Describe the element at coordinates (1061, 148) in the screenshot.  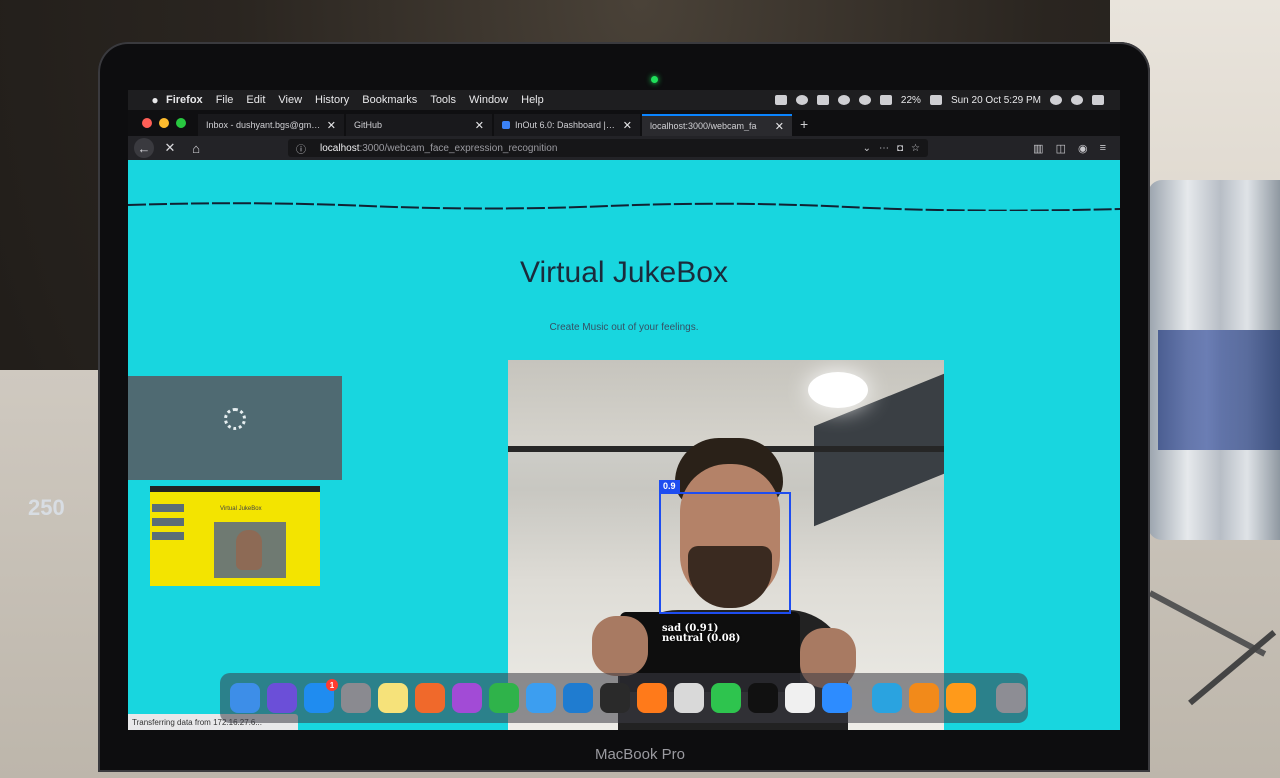
I see `sidebar-icon: ◫` at that location.